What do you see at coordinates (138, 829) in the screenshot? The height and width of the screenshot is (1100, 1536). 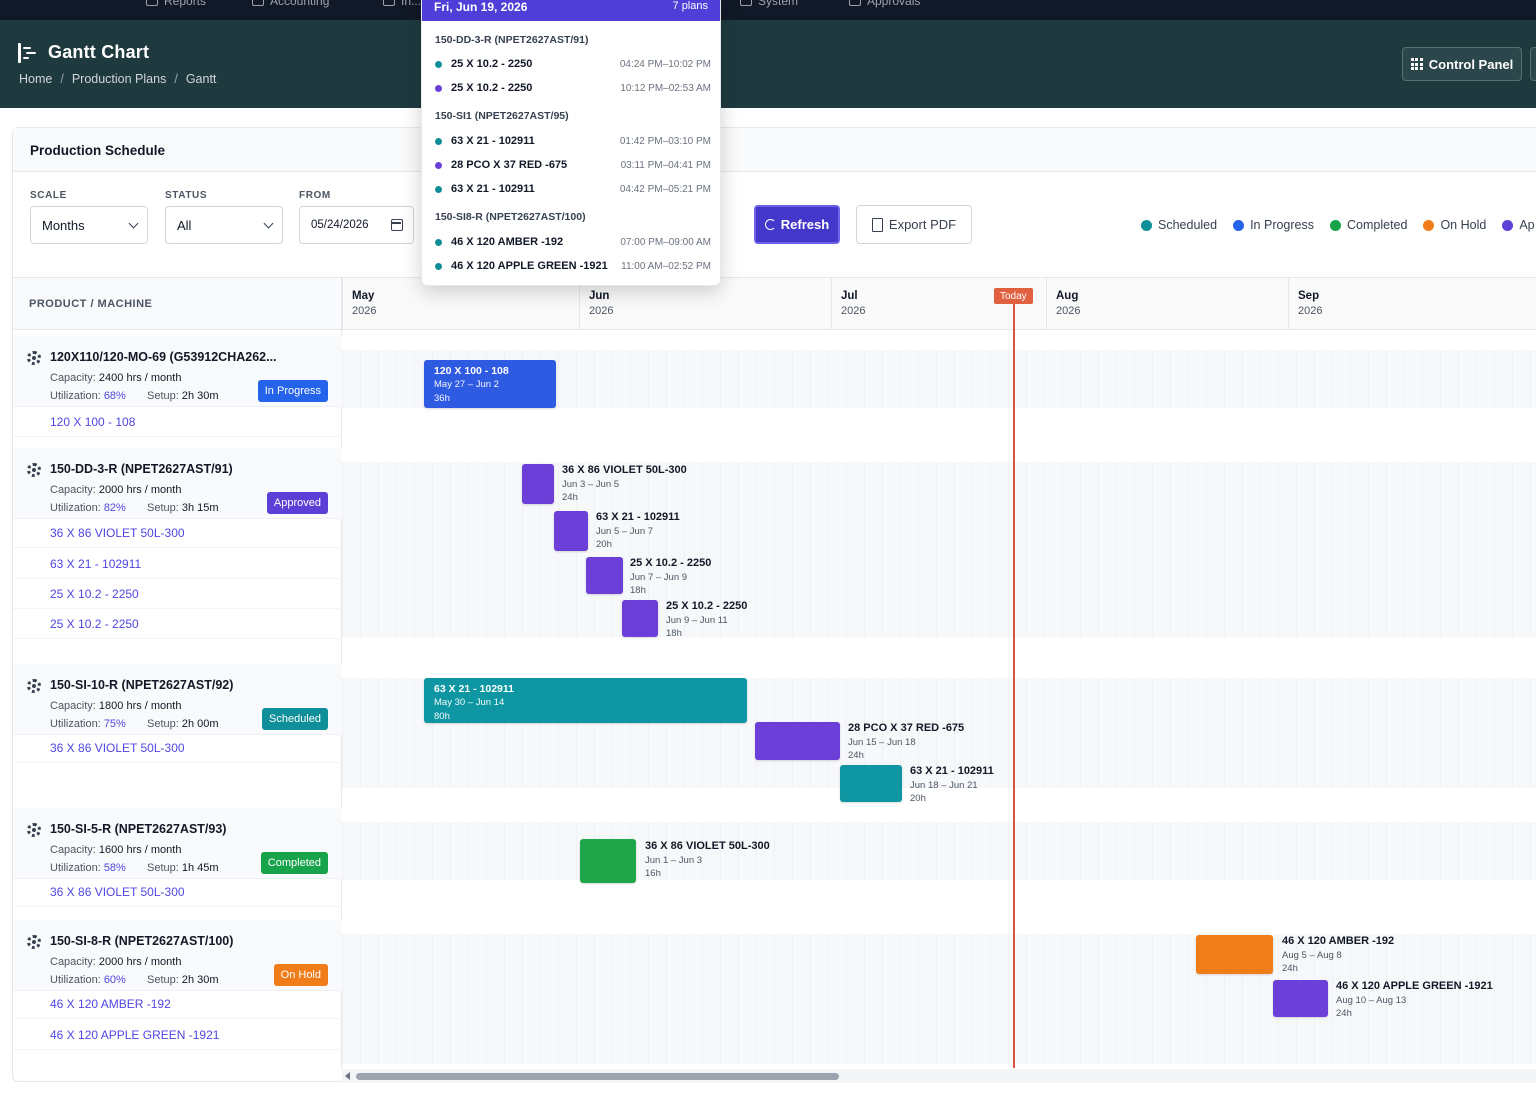 I see `machine-name: 150-SI-5-R (NPET2627AST/93)` at bounding box center [138, 829].